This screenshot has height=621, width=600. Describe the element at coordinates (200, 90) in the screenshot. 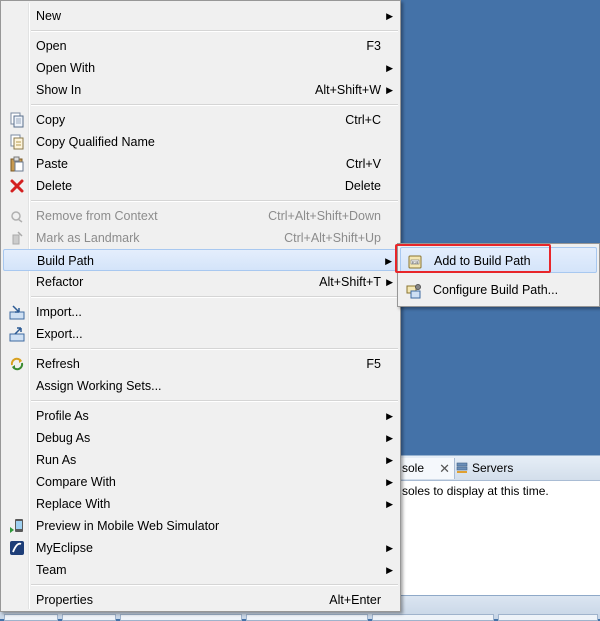

I see `menu-item-show-in: Show In Alt+Shift+W ▶` at that location.